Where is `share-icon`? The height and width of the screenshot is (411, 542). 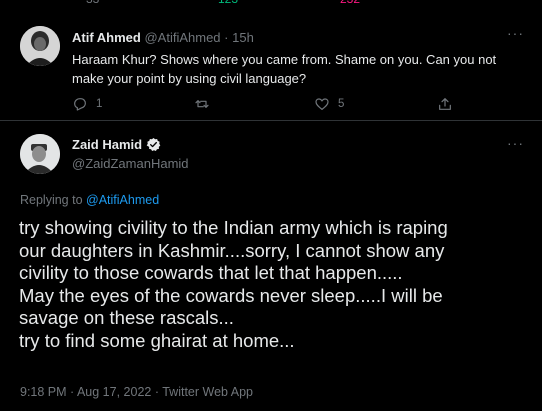
share-icon is located at coordinates (445, 104).